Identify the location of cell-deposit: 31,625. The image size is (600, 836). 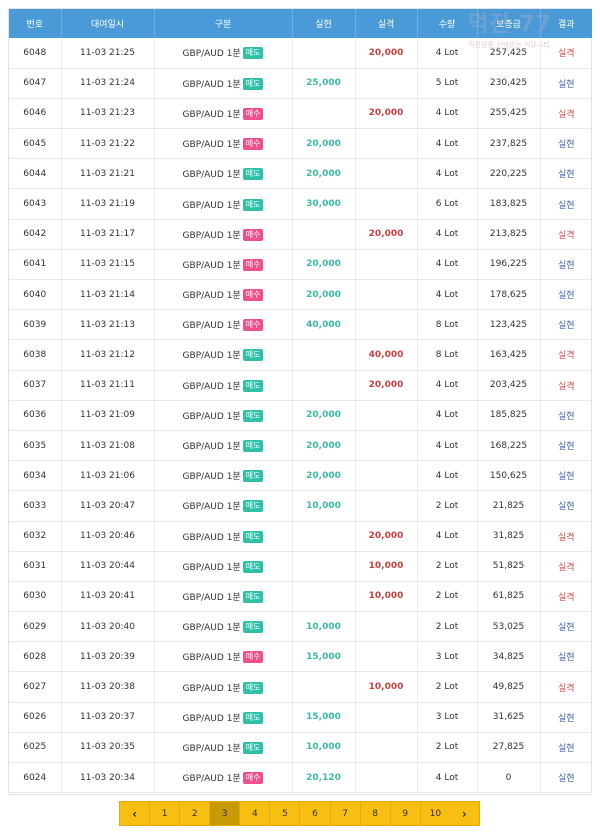
(509, 717).